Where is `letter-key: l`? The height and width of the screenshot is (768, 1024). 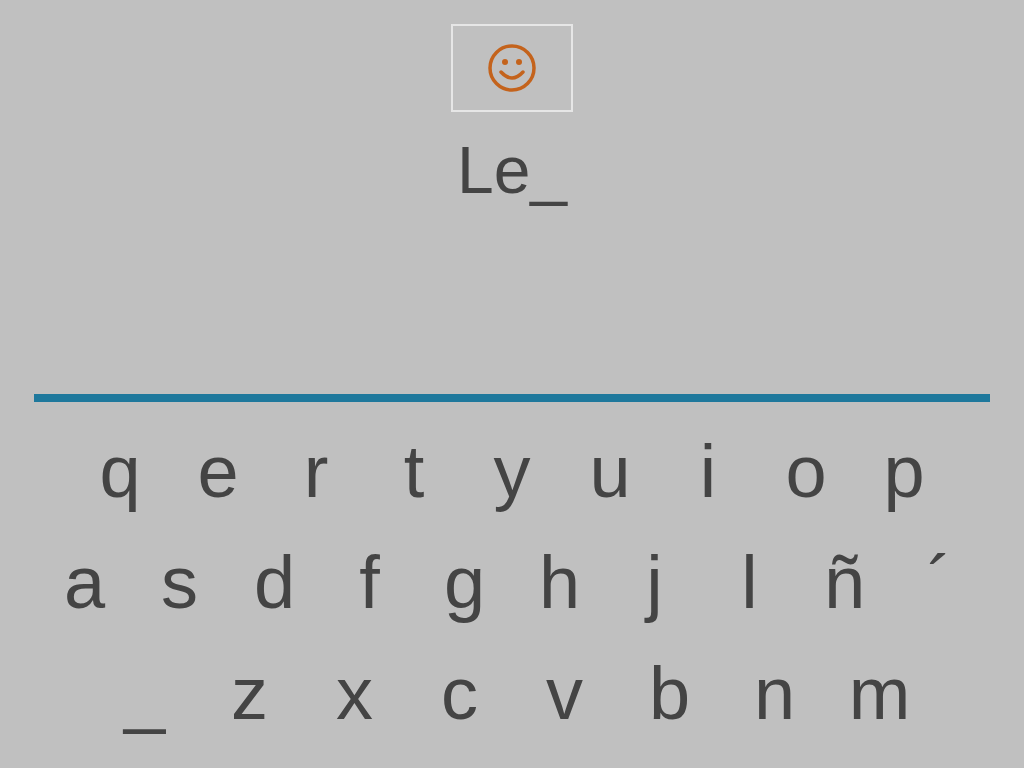 letter-key: l is located at coordinates (749, 582).